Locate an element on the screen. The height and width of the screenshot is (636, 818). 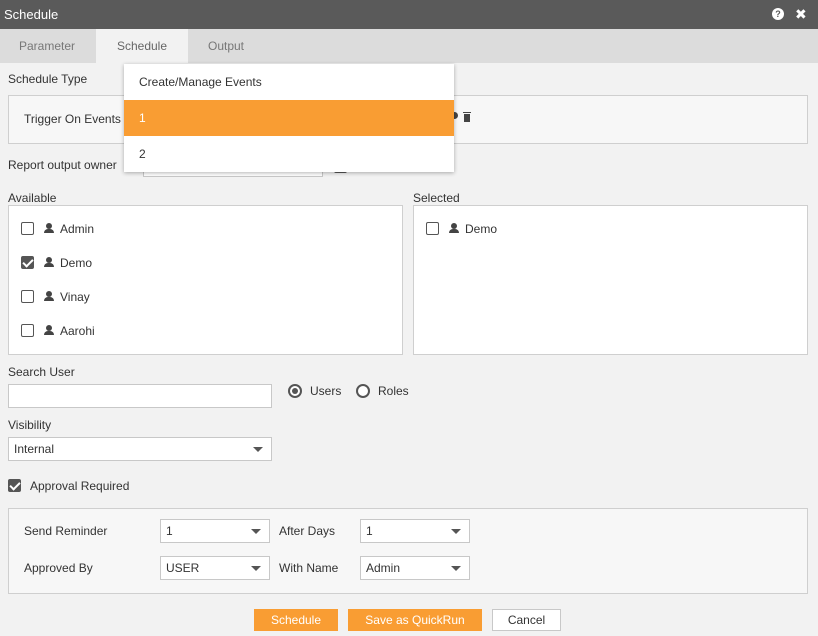
approved-by-select: USER is located at coordinates (215, 568).